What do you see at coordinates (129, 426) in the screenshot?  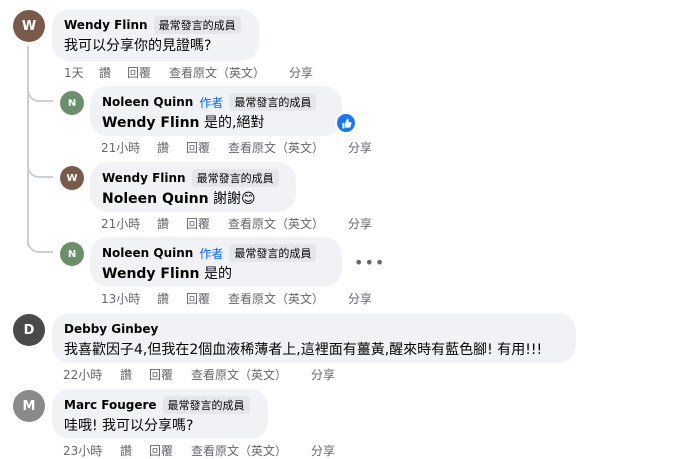 I see `comment-text: 哇哦! 我可以分享嗎?` at bounding box center [129, 426].